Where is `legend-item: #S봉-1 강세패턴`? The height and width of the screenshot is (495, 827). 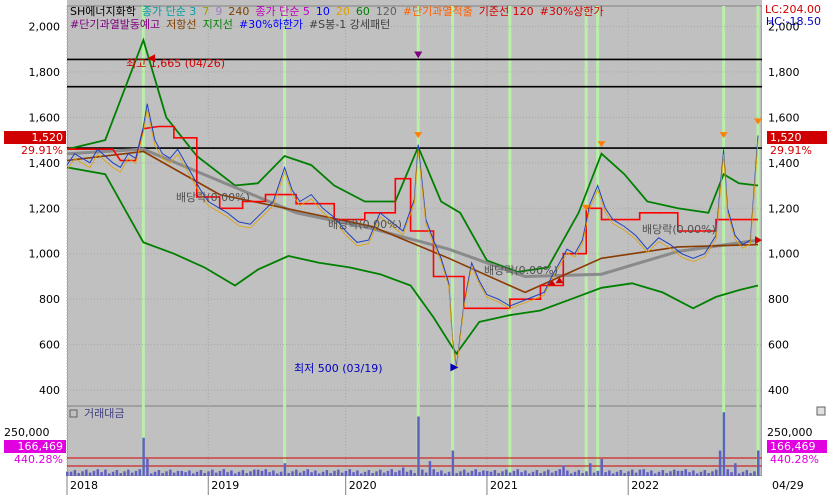
legend-item: #S봉-1 강세패턴 is located at coordinates (349, 24).